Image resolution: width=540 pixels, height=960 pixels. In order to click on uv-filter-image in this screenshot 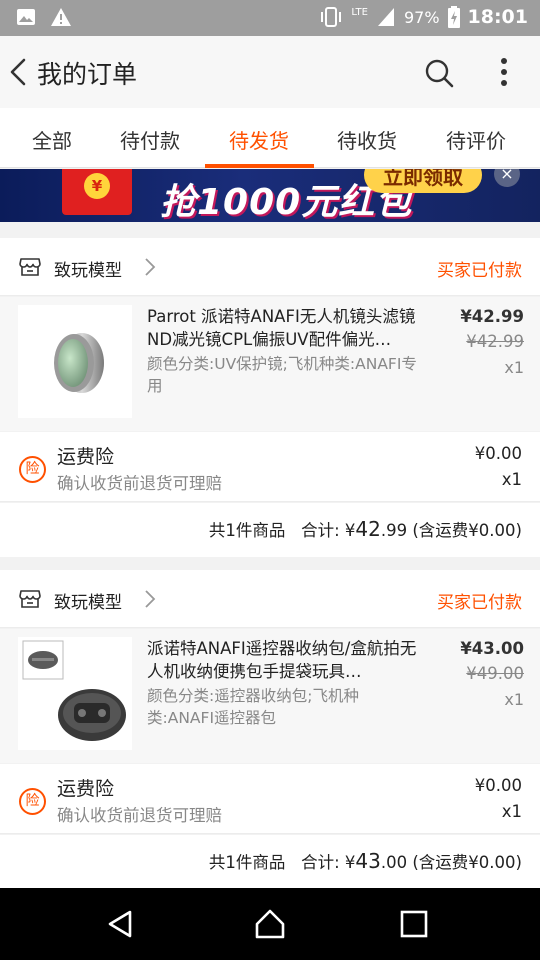, I will do `click(79, 363)`.